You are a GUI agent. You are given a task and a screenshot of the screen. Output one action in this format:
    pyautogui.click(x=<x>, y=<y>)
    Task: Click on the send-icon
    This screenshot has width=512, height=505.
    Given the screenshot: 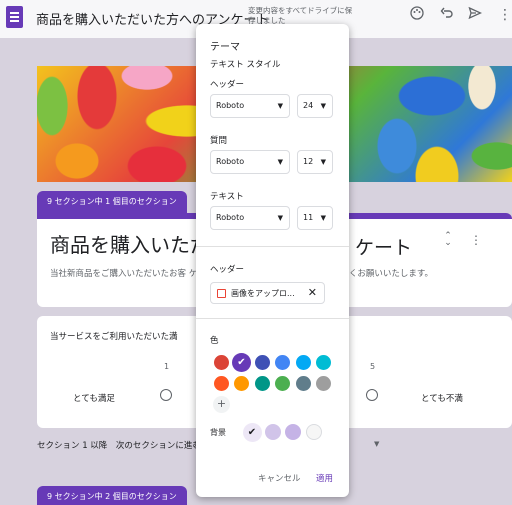 What is the action you would take?
    pyautogui.click(x=475, y=15)
    